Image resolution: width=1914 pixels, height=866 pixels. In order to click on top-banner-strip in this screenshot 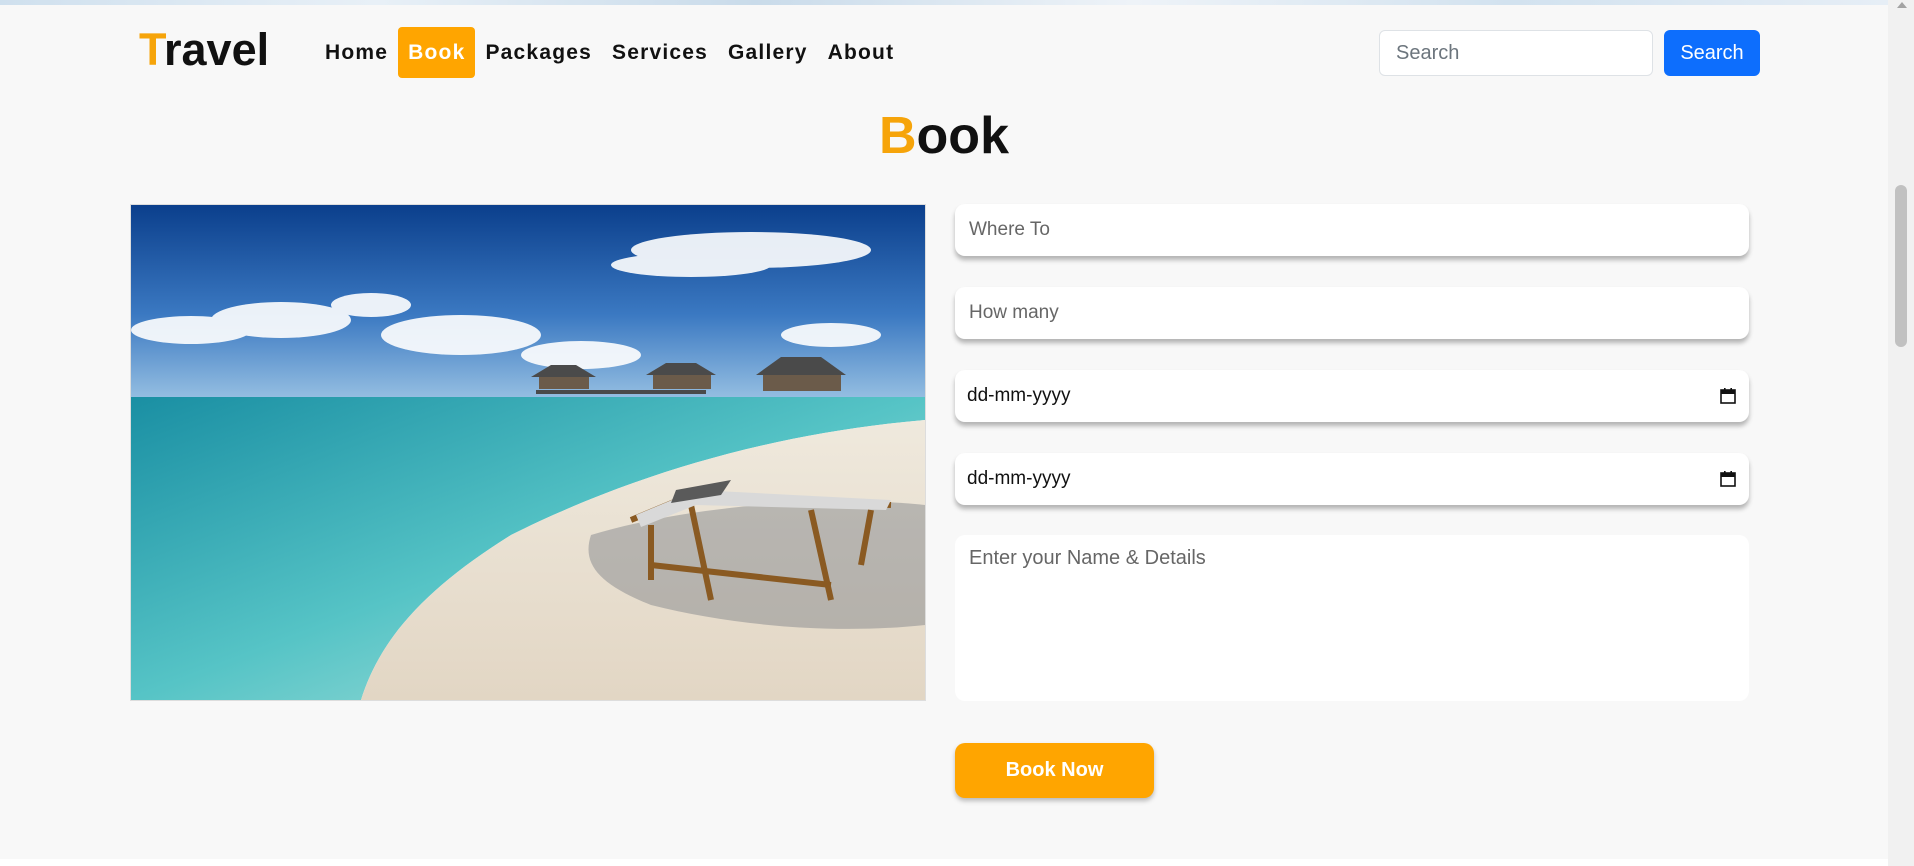, I will do `click(944, 2)`.